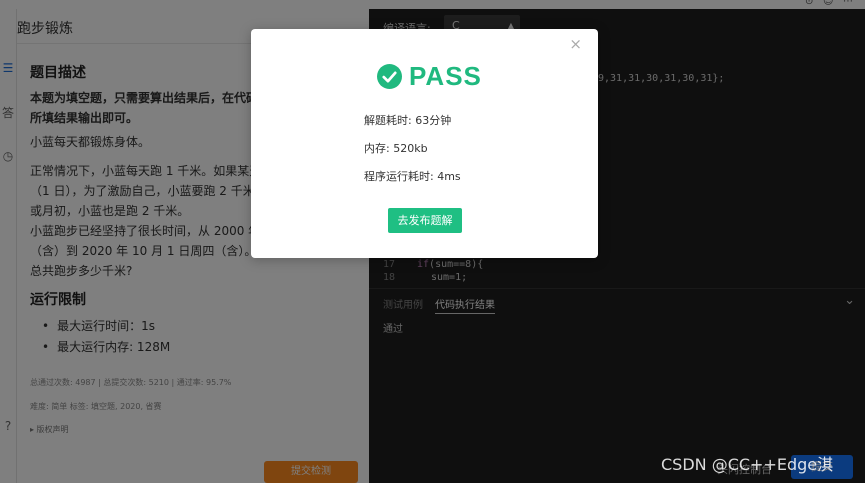  What do you see at coordinates (389, 76) in the screenshot?
I see `check-circle-icon` at bounding box center [389, 76].